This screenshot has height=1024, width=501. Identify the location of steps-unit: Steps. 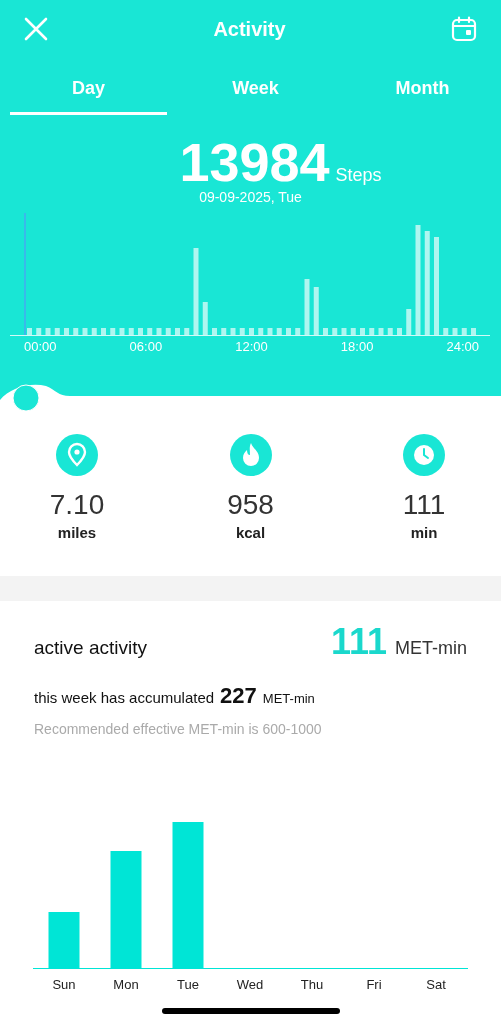
(358, 175).